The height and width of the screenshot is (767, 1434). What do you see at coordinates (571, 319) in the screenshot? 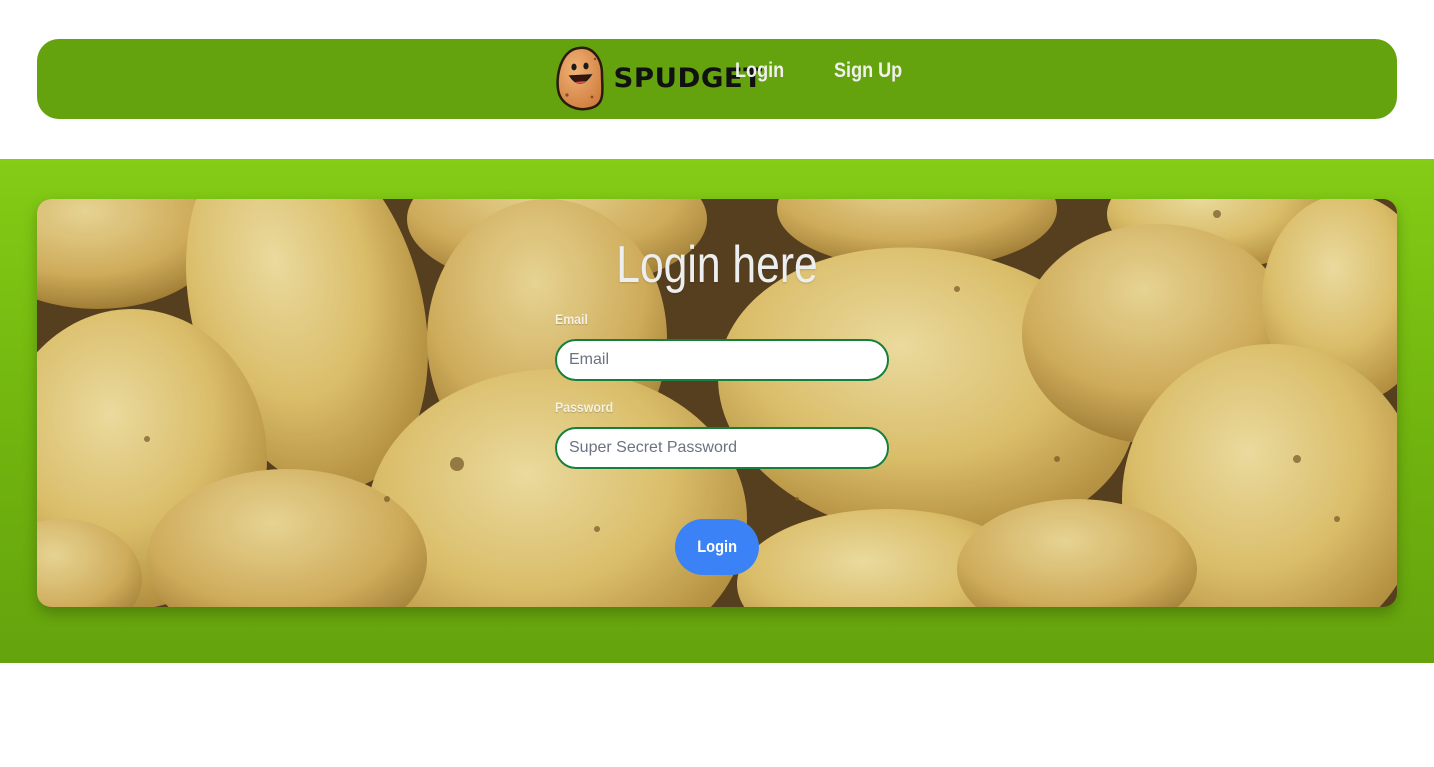
I see `email-label: Email` at bounding box center [571, 319].